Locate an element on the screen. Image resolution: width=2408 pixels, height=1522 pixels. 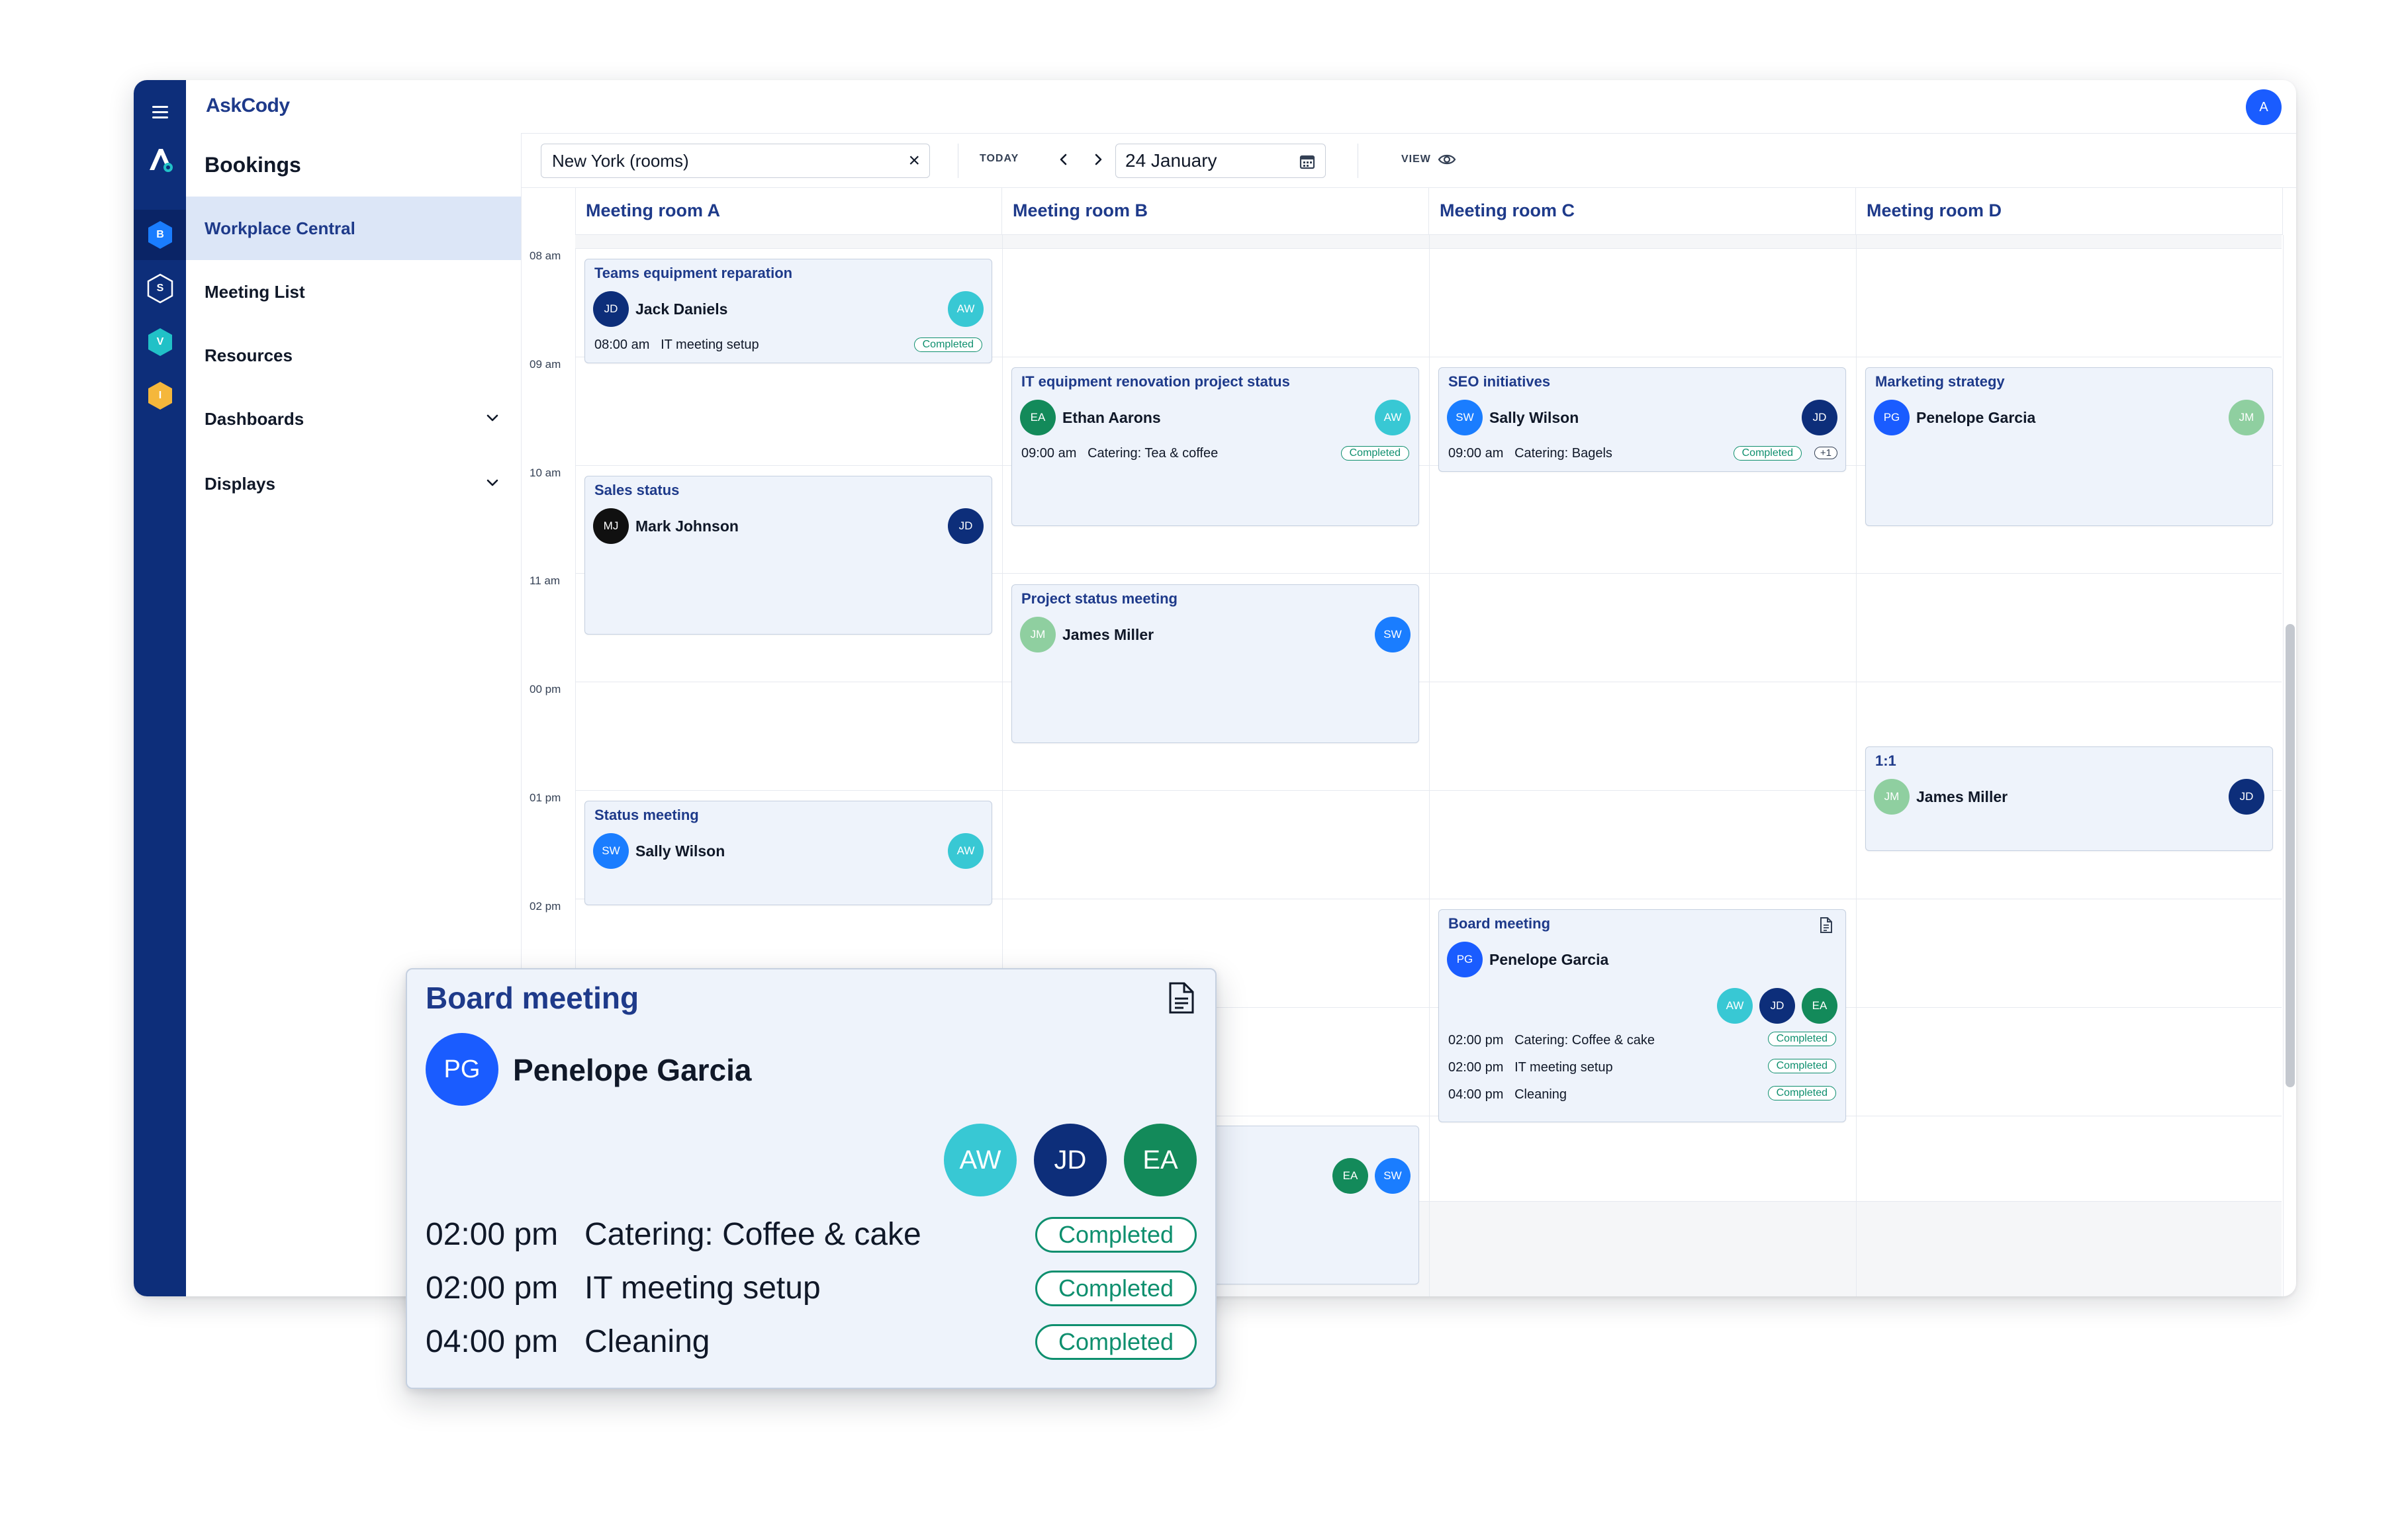
app-services-icon: S is located at coordinates (160, 288).